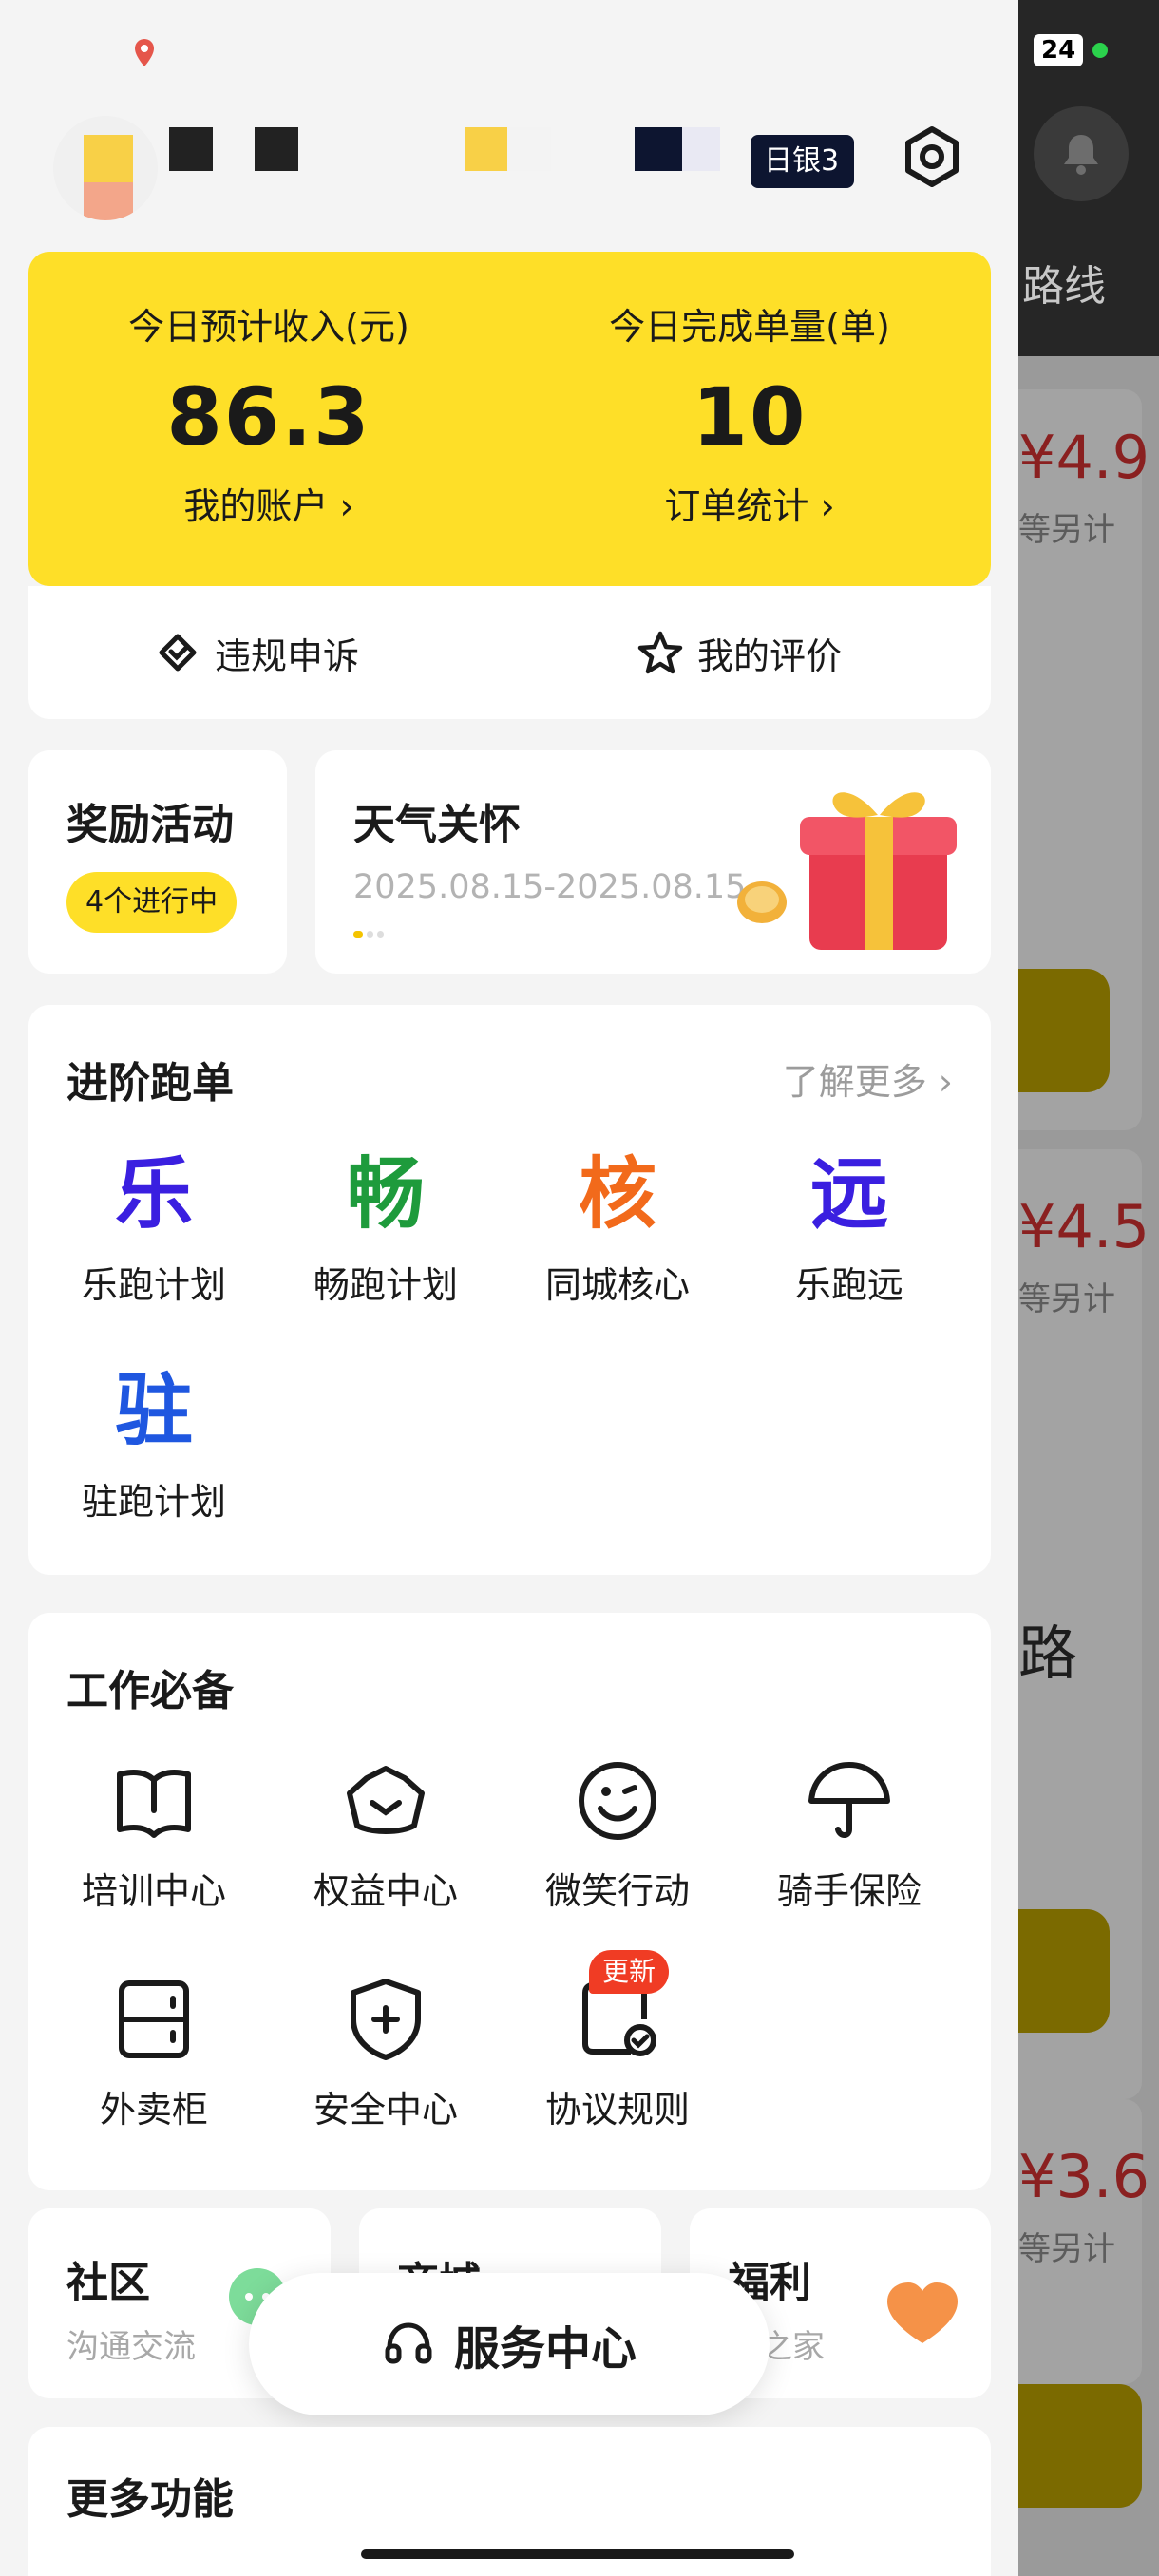 The width and height of the screenshot is (1159, 2576). I want to click on my-account-link: 我的账户 ›, so click(268, 503).